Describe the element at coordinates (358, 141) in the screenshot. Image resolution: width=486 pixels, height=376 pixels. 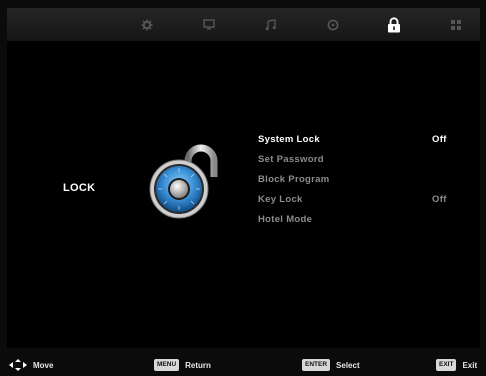
I see `menu-item-system-lock: System Lock Off` at that location.